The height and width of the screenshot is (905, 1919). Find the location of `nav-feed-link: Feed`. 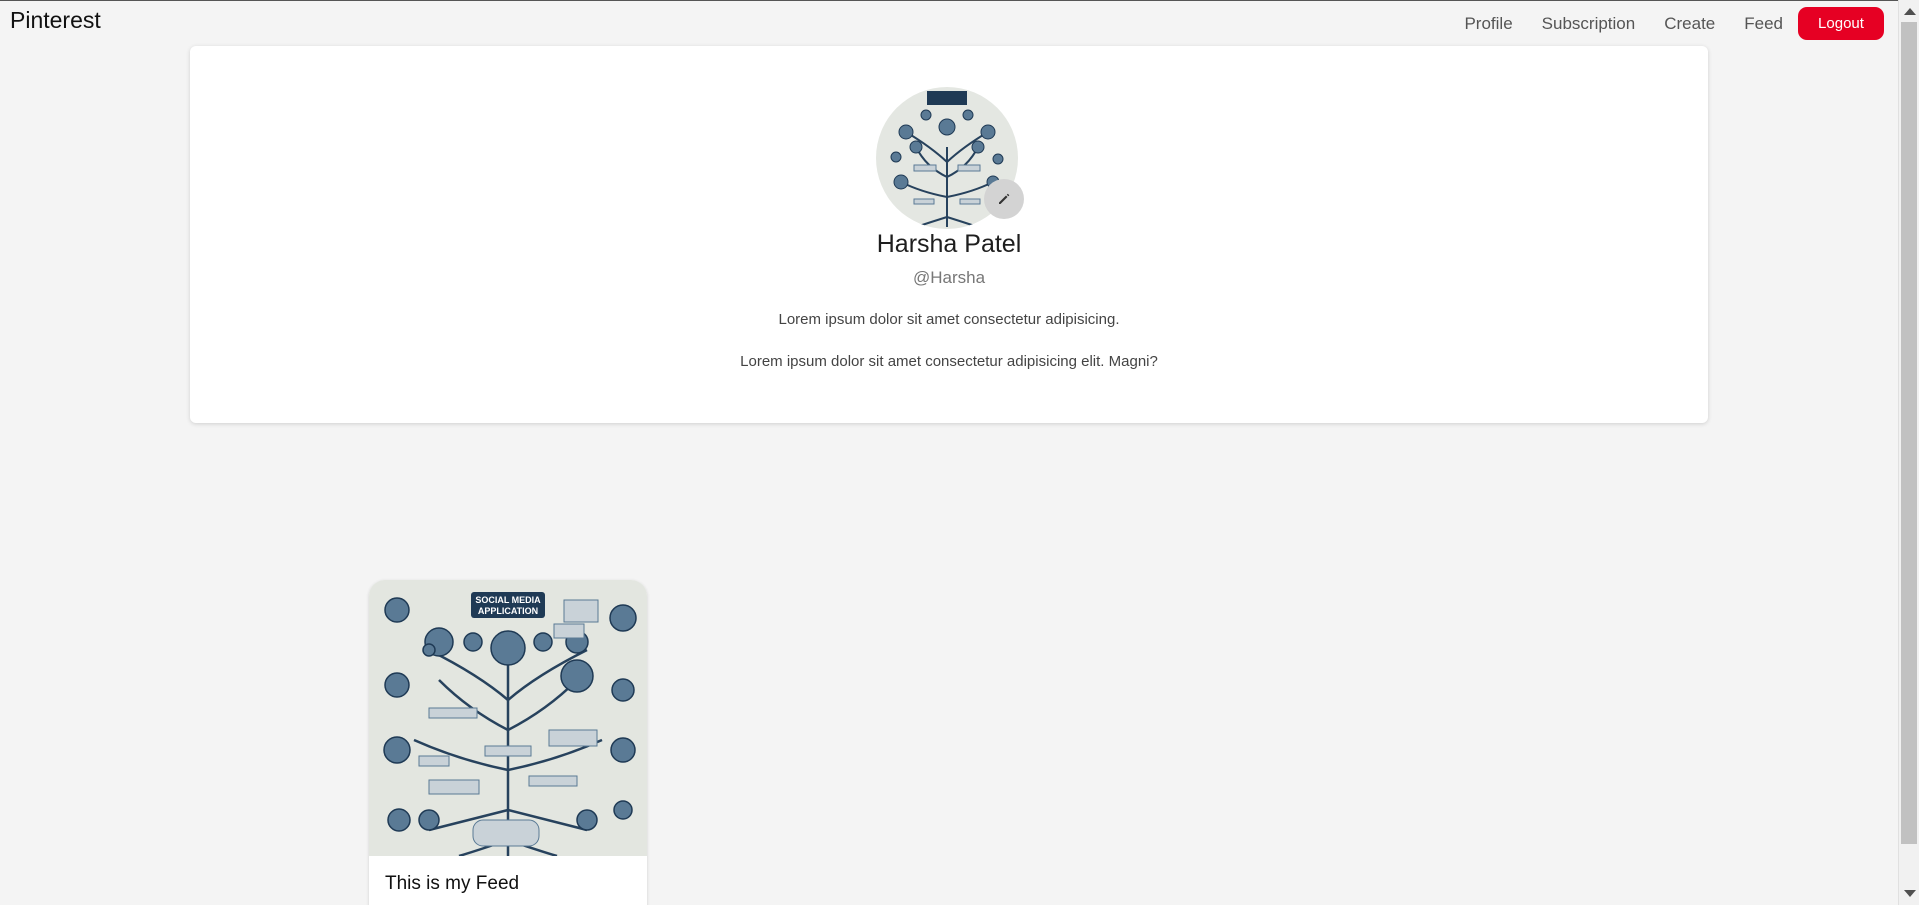

nav-feed-link: Feed is located at coordinates (1763, 24).